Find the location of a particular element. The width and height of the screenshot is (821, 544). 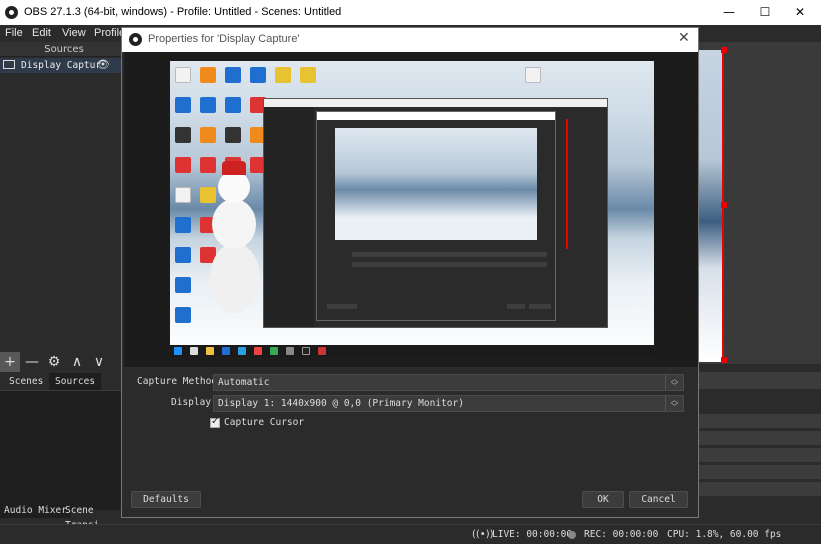

windows-taskbar is located at coordinates (412, 351).